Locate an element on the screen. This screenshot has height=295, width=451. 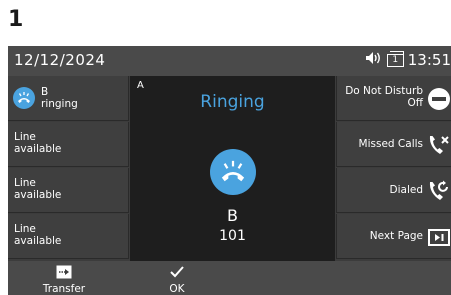
missed-calls-key: Missed Calls is located at coordinates (393, 144).